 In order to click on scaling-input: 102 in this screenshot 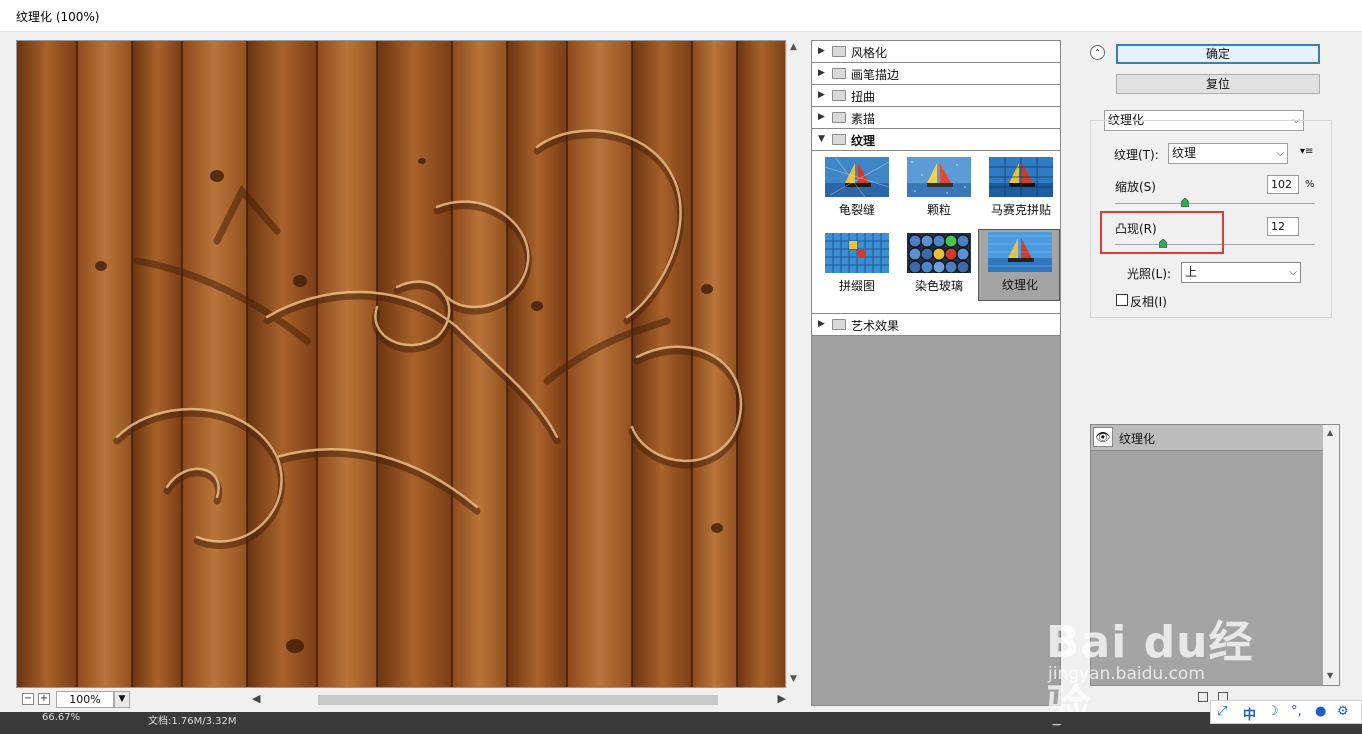, I will do `click(1283, 184)`.